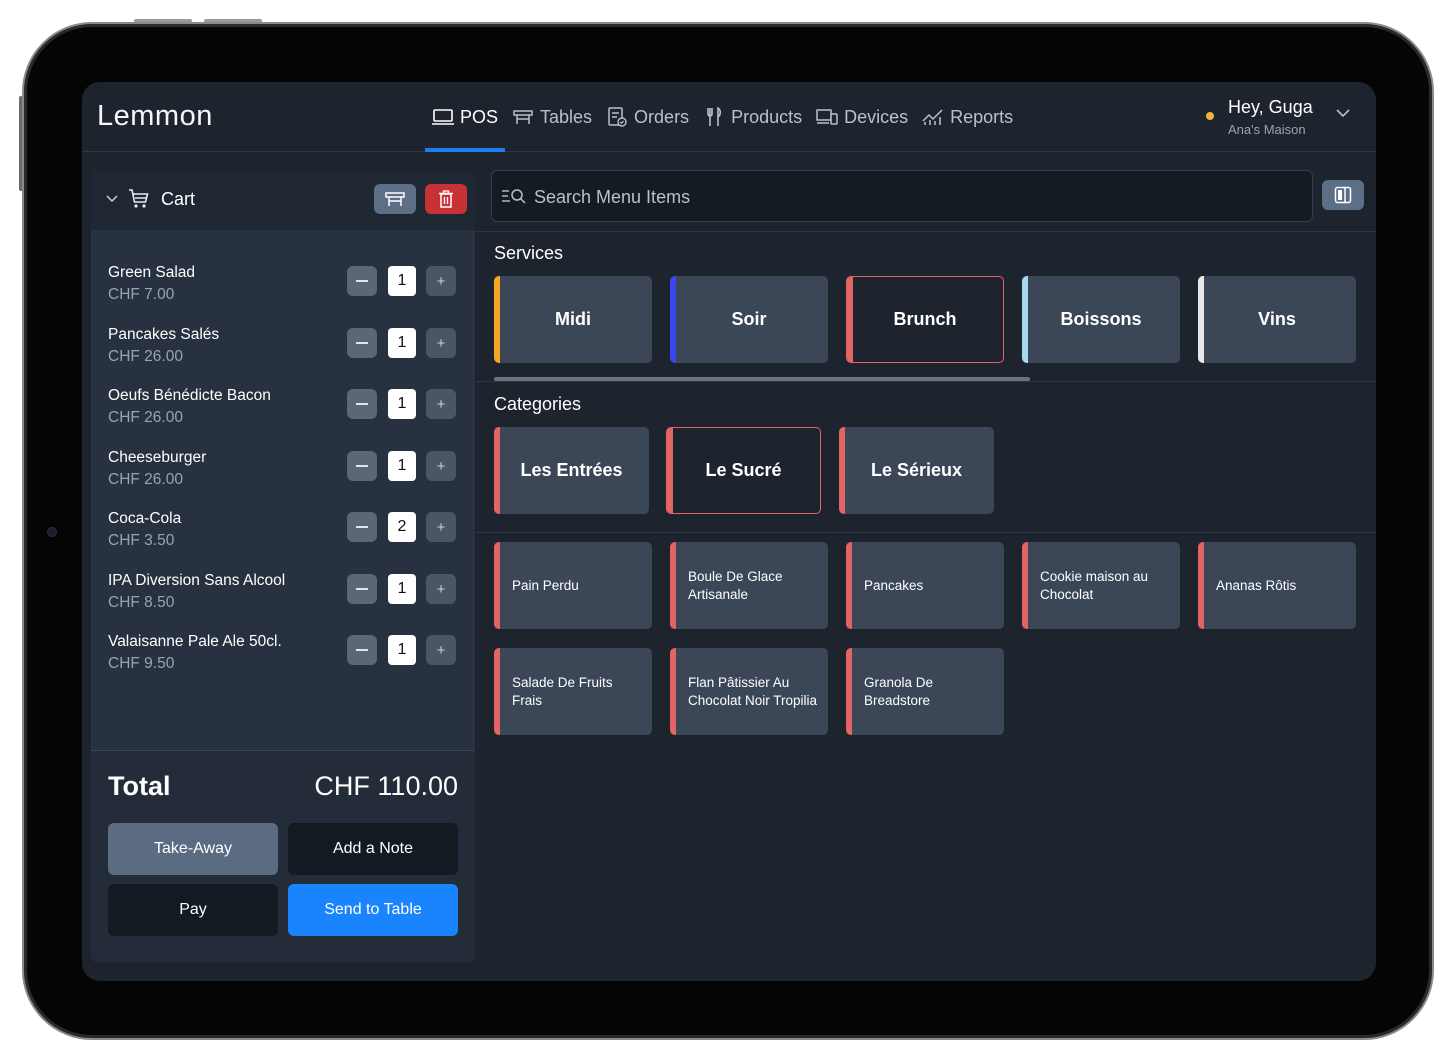 The width and height of the screenshot is (1449, 1057). I want to click on nav-devices-label: Devices, so click(876, 116).